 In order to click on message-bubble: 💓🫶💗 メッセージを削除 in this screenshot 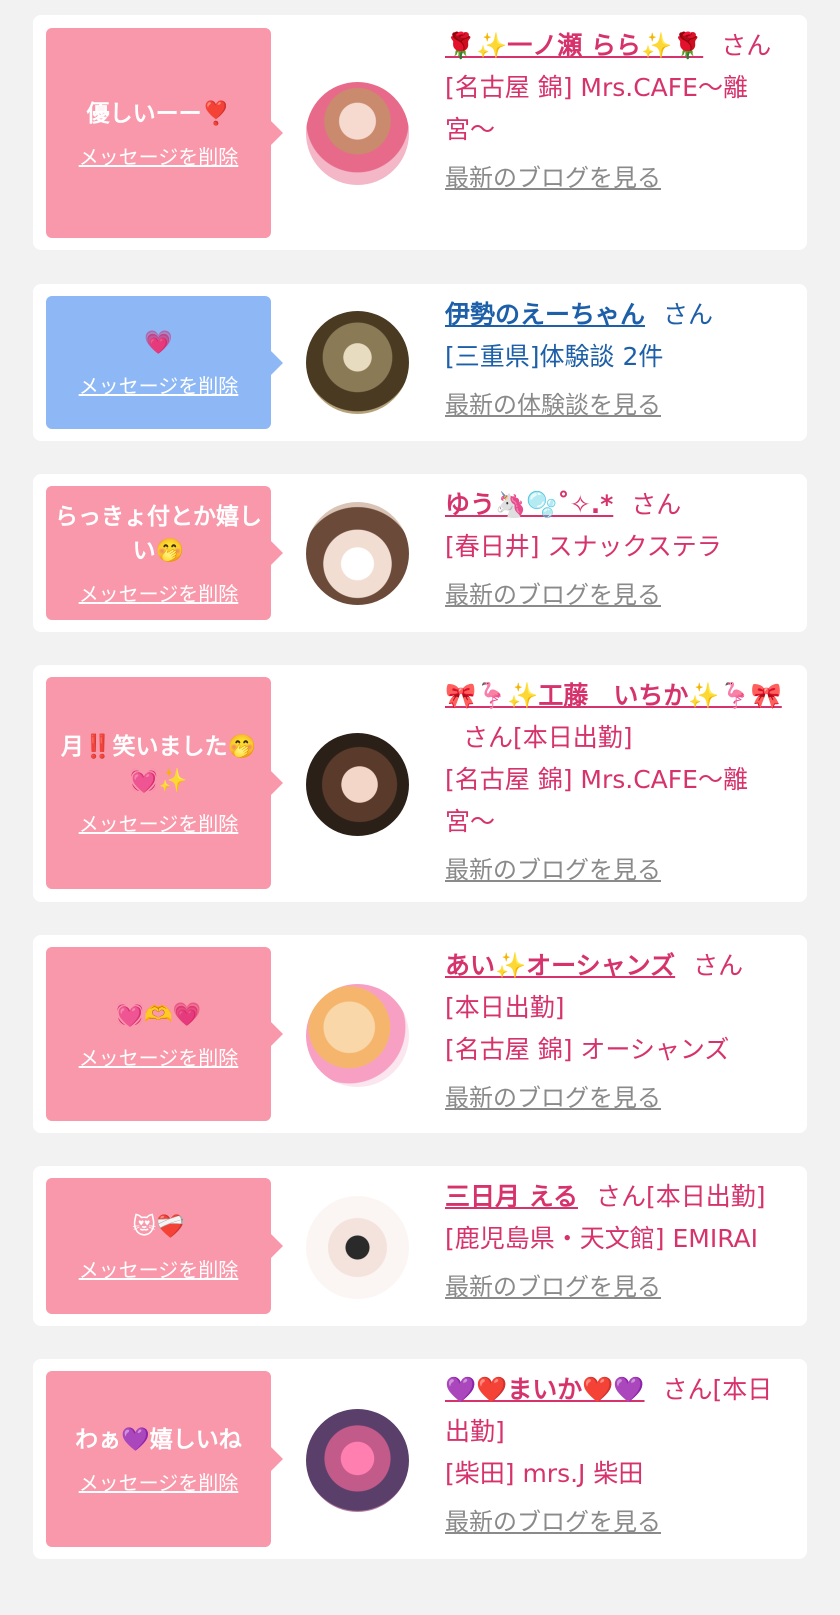, I will do `click(164, 1034)`.